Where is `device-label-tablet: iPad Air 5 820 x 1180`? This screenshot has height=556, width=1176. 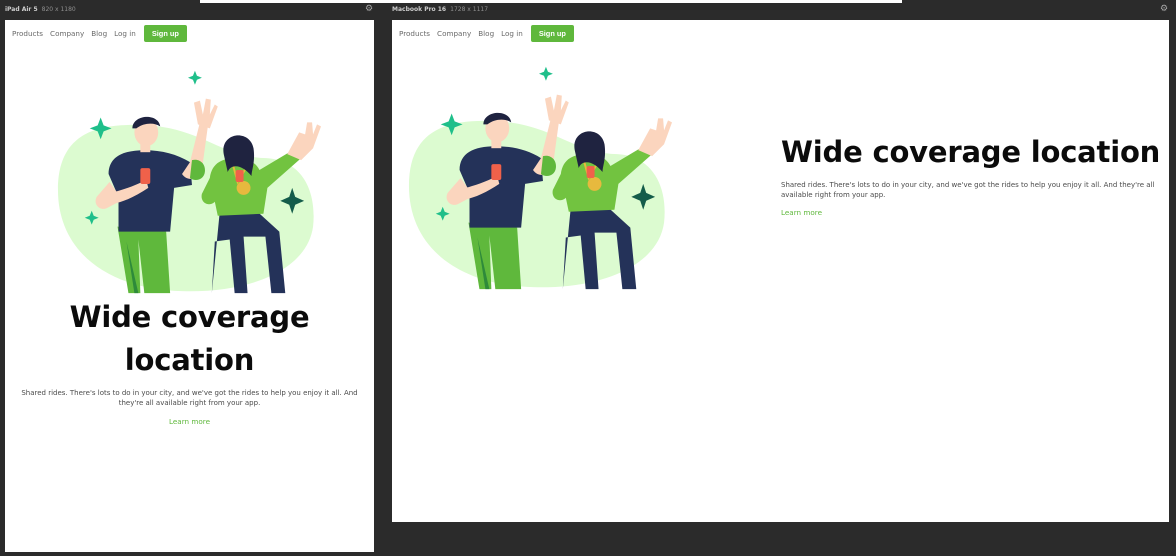
device-label-tablet: iPad Air 5 820 x 1180 is located at coordinates (40, 9).